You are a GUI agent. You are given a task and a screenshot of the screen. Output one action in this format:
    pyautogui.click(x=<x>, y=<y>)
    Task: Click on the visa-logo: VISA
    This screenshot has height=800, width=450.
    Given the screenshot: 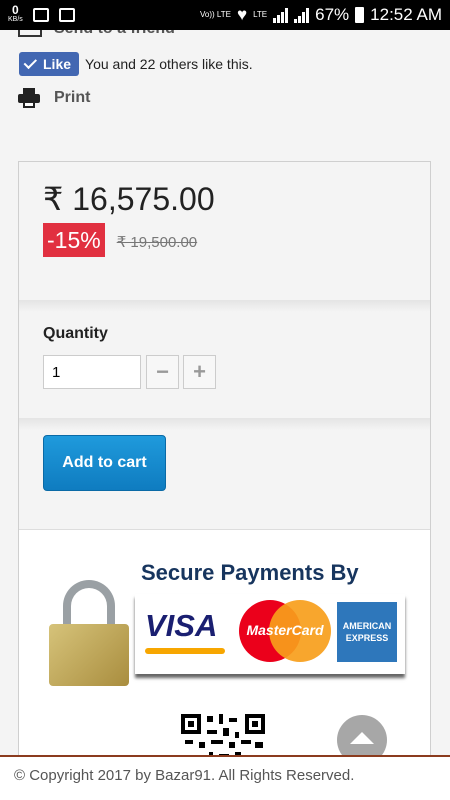 What is the action you would take?
    pyautogui.click(x=181, y=625)
    